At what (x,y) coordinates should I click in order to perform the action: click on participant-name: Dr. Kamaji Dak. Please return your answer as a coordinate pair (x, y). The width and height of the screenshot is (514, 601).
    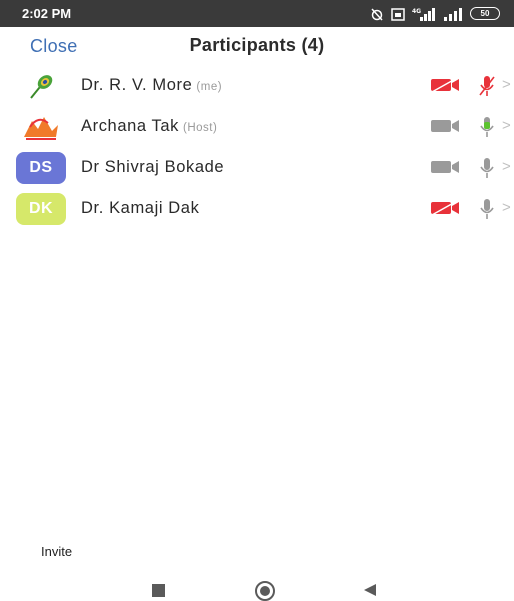
    Looking at the image, I should click on (140, 208).